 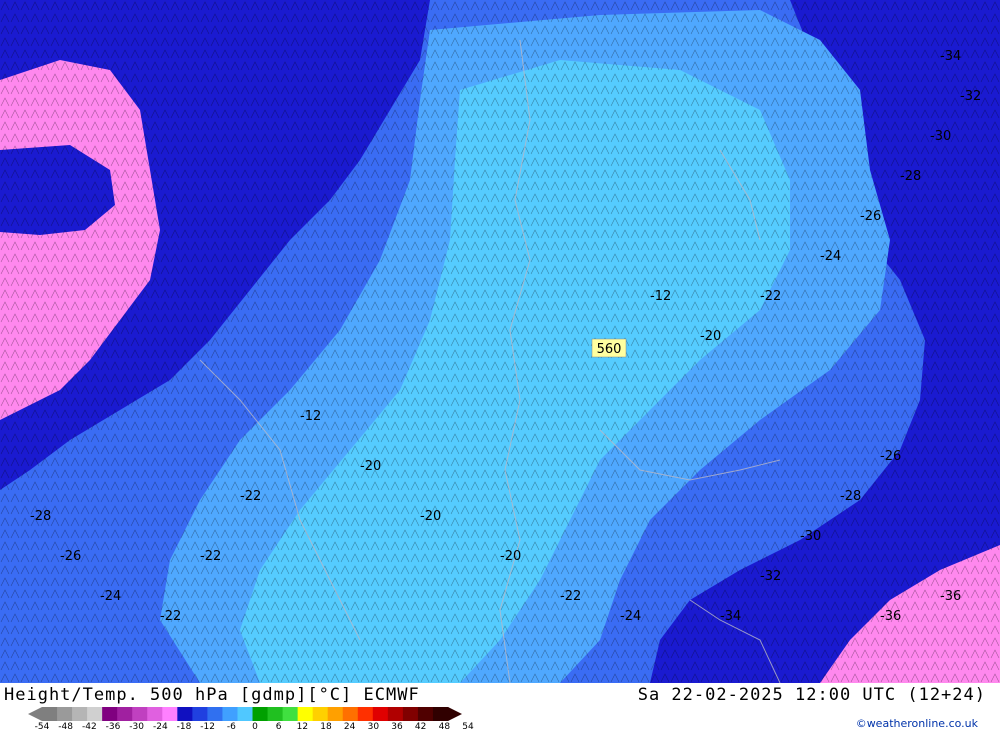 I want to click on colorbar-tick-label: 42, so click(x=420, y=727).